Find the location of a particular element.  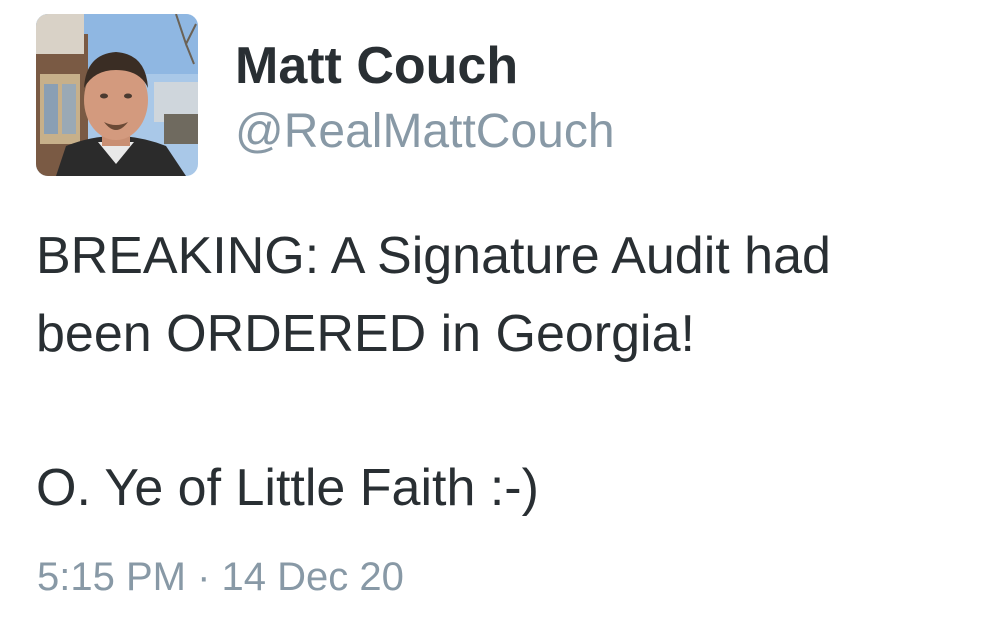

avatar-photo-icon is located at coordinates (117, 95).